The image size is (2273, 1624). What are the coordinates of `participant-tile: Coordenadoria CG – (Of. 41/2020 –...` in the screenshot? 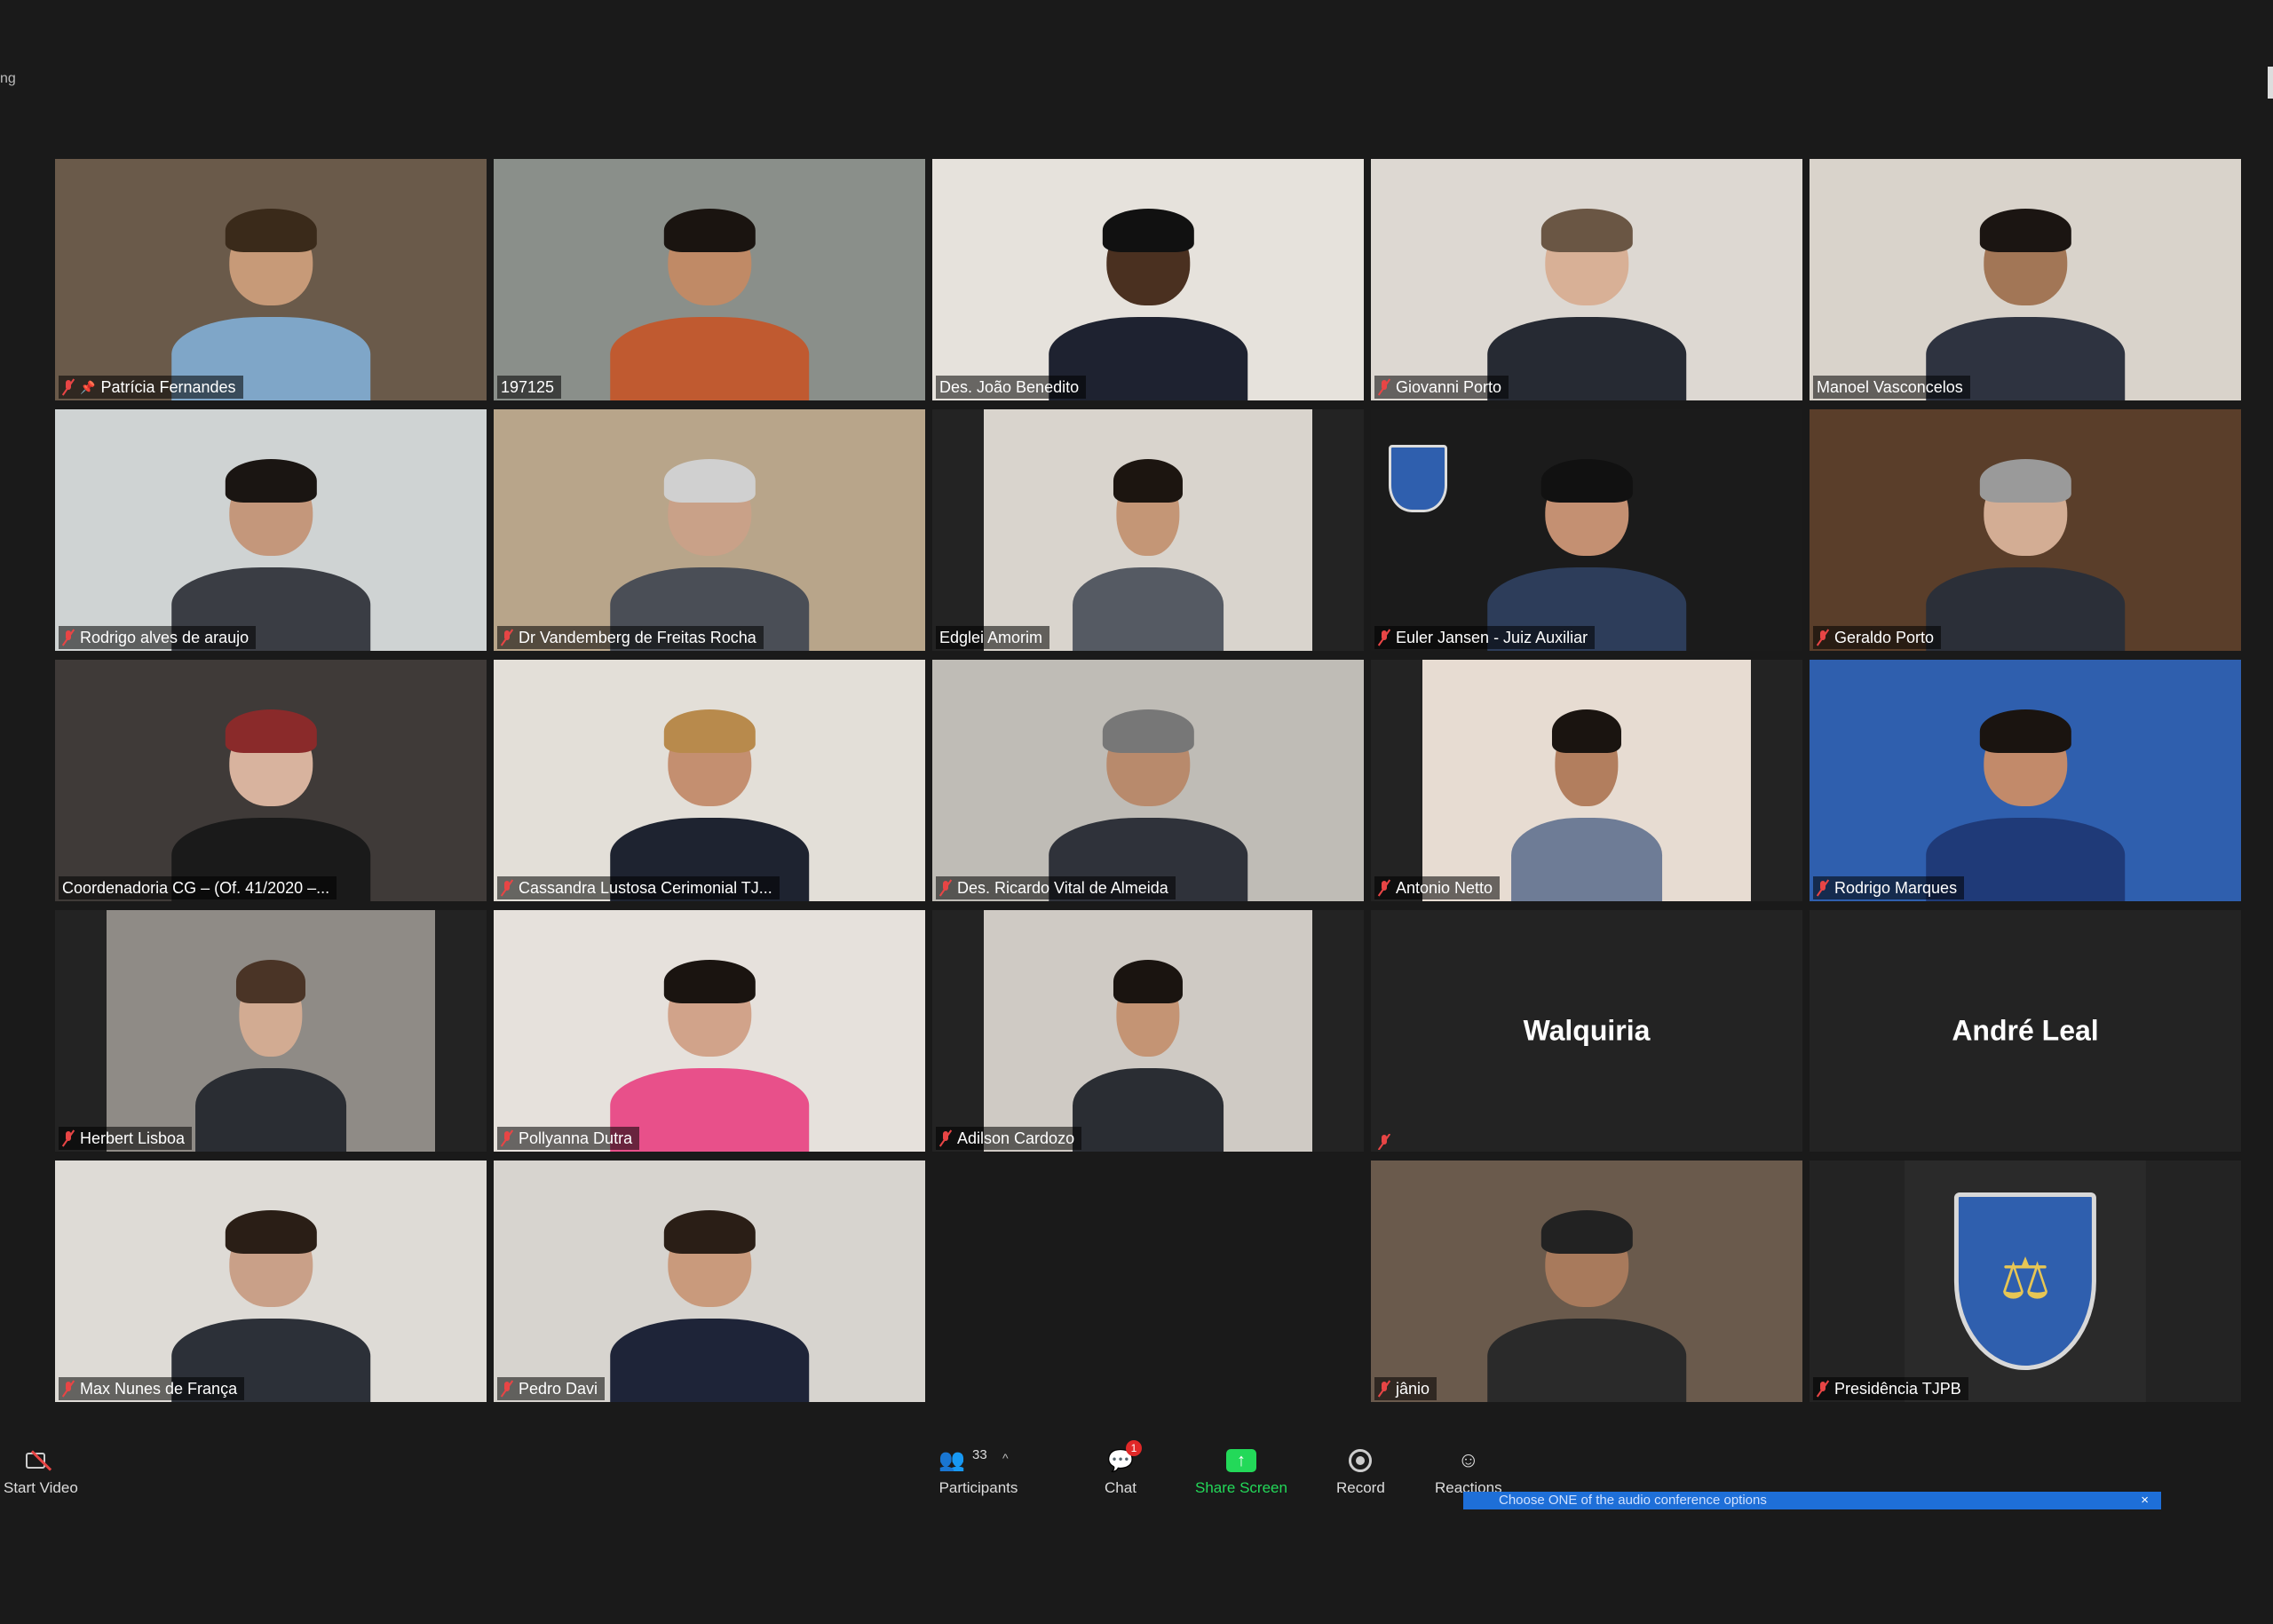 It's located at (271, 780).